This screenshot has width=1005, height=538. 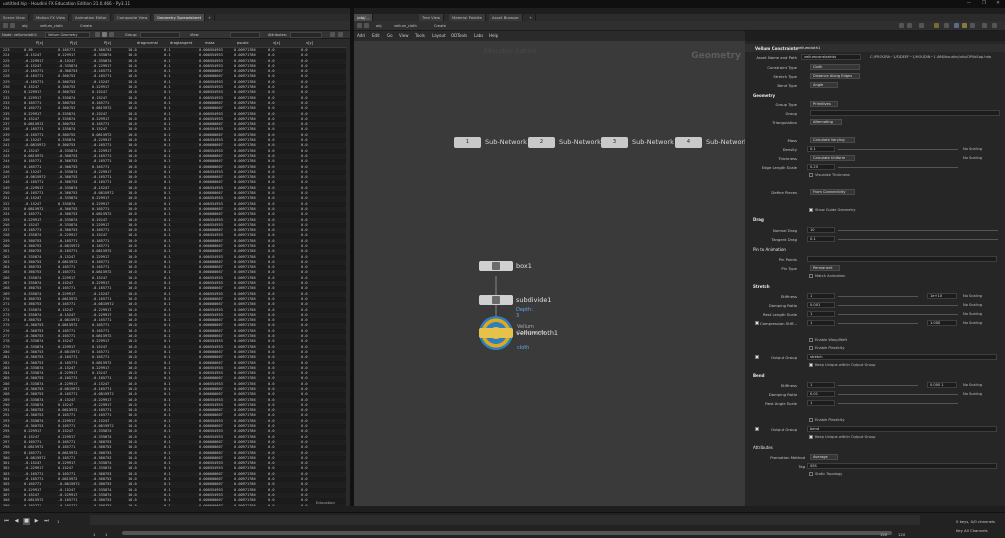 I want to click on section-attributes: Attributes, so click(x=763, y=447).